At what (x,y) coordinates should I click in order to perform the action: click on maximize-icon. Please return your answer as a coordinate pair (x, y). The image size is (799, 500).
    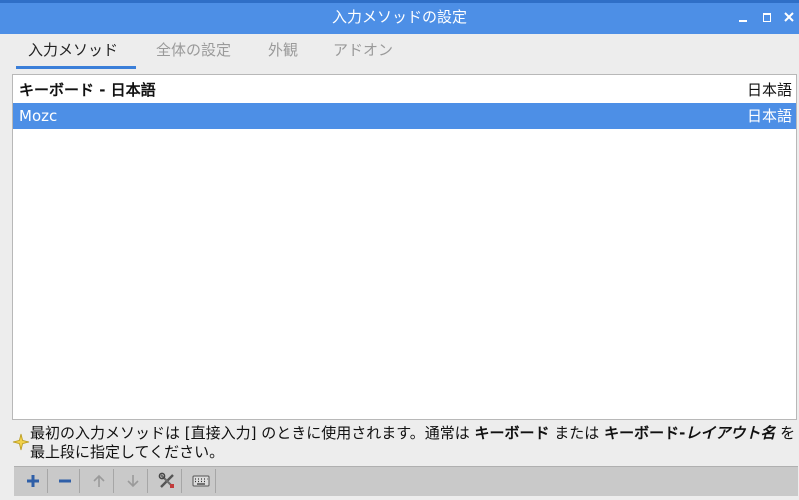
    Looking at the image, I should click on (767, 17).